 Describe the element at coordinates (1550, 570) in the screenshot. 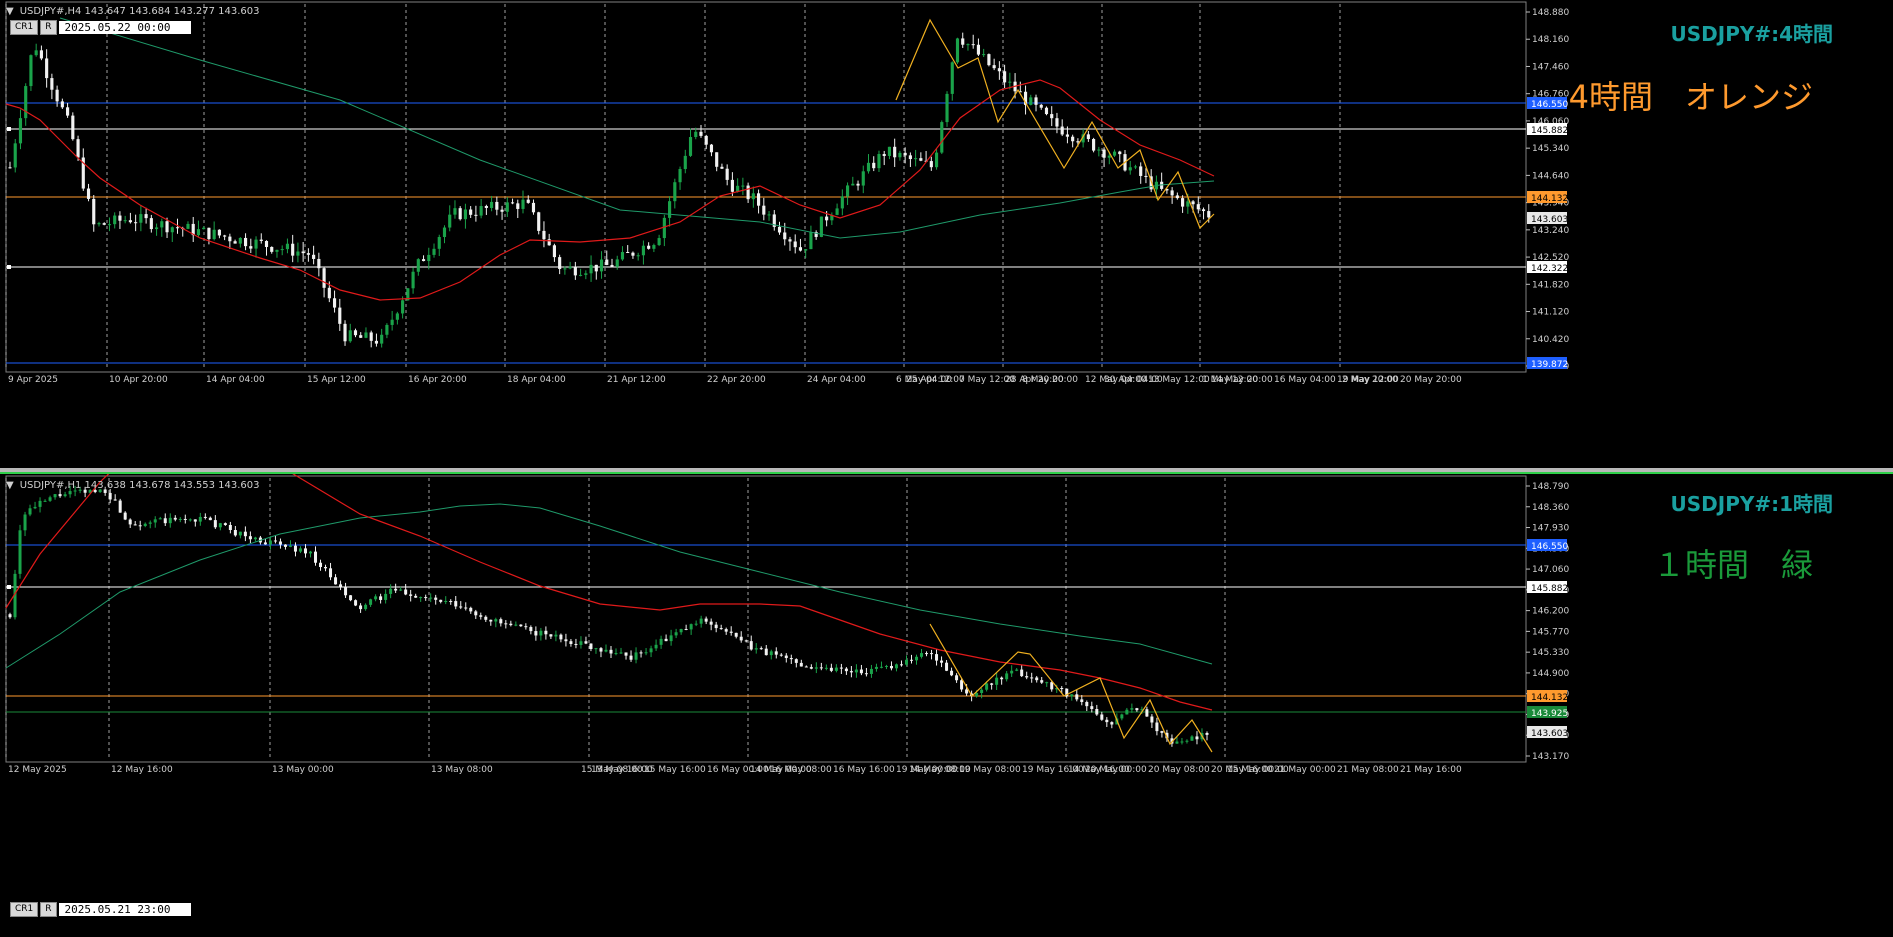

I see `price-axis-label: 147.060` at that location.